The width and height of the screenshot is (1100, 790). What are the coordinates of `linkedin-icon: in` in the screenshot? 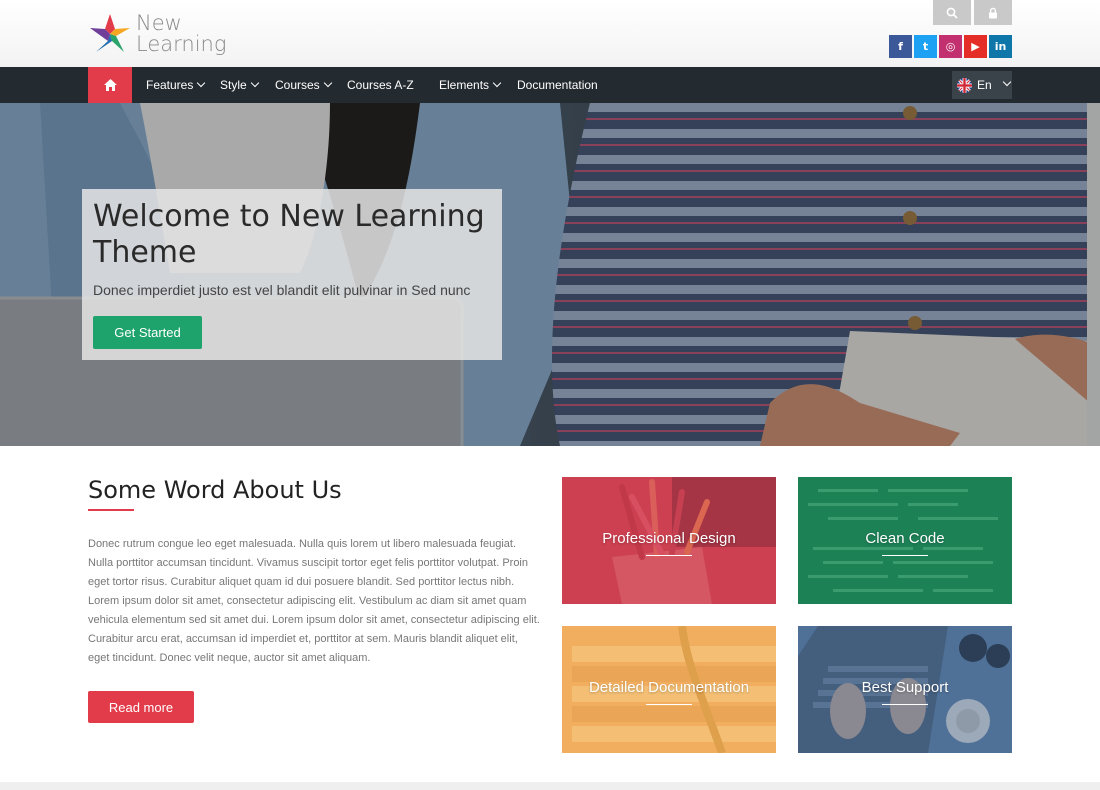 It's located at (1000, 46).